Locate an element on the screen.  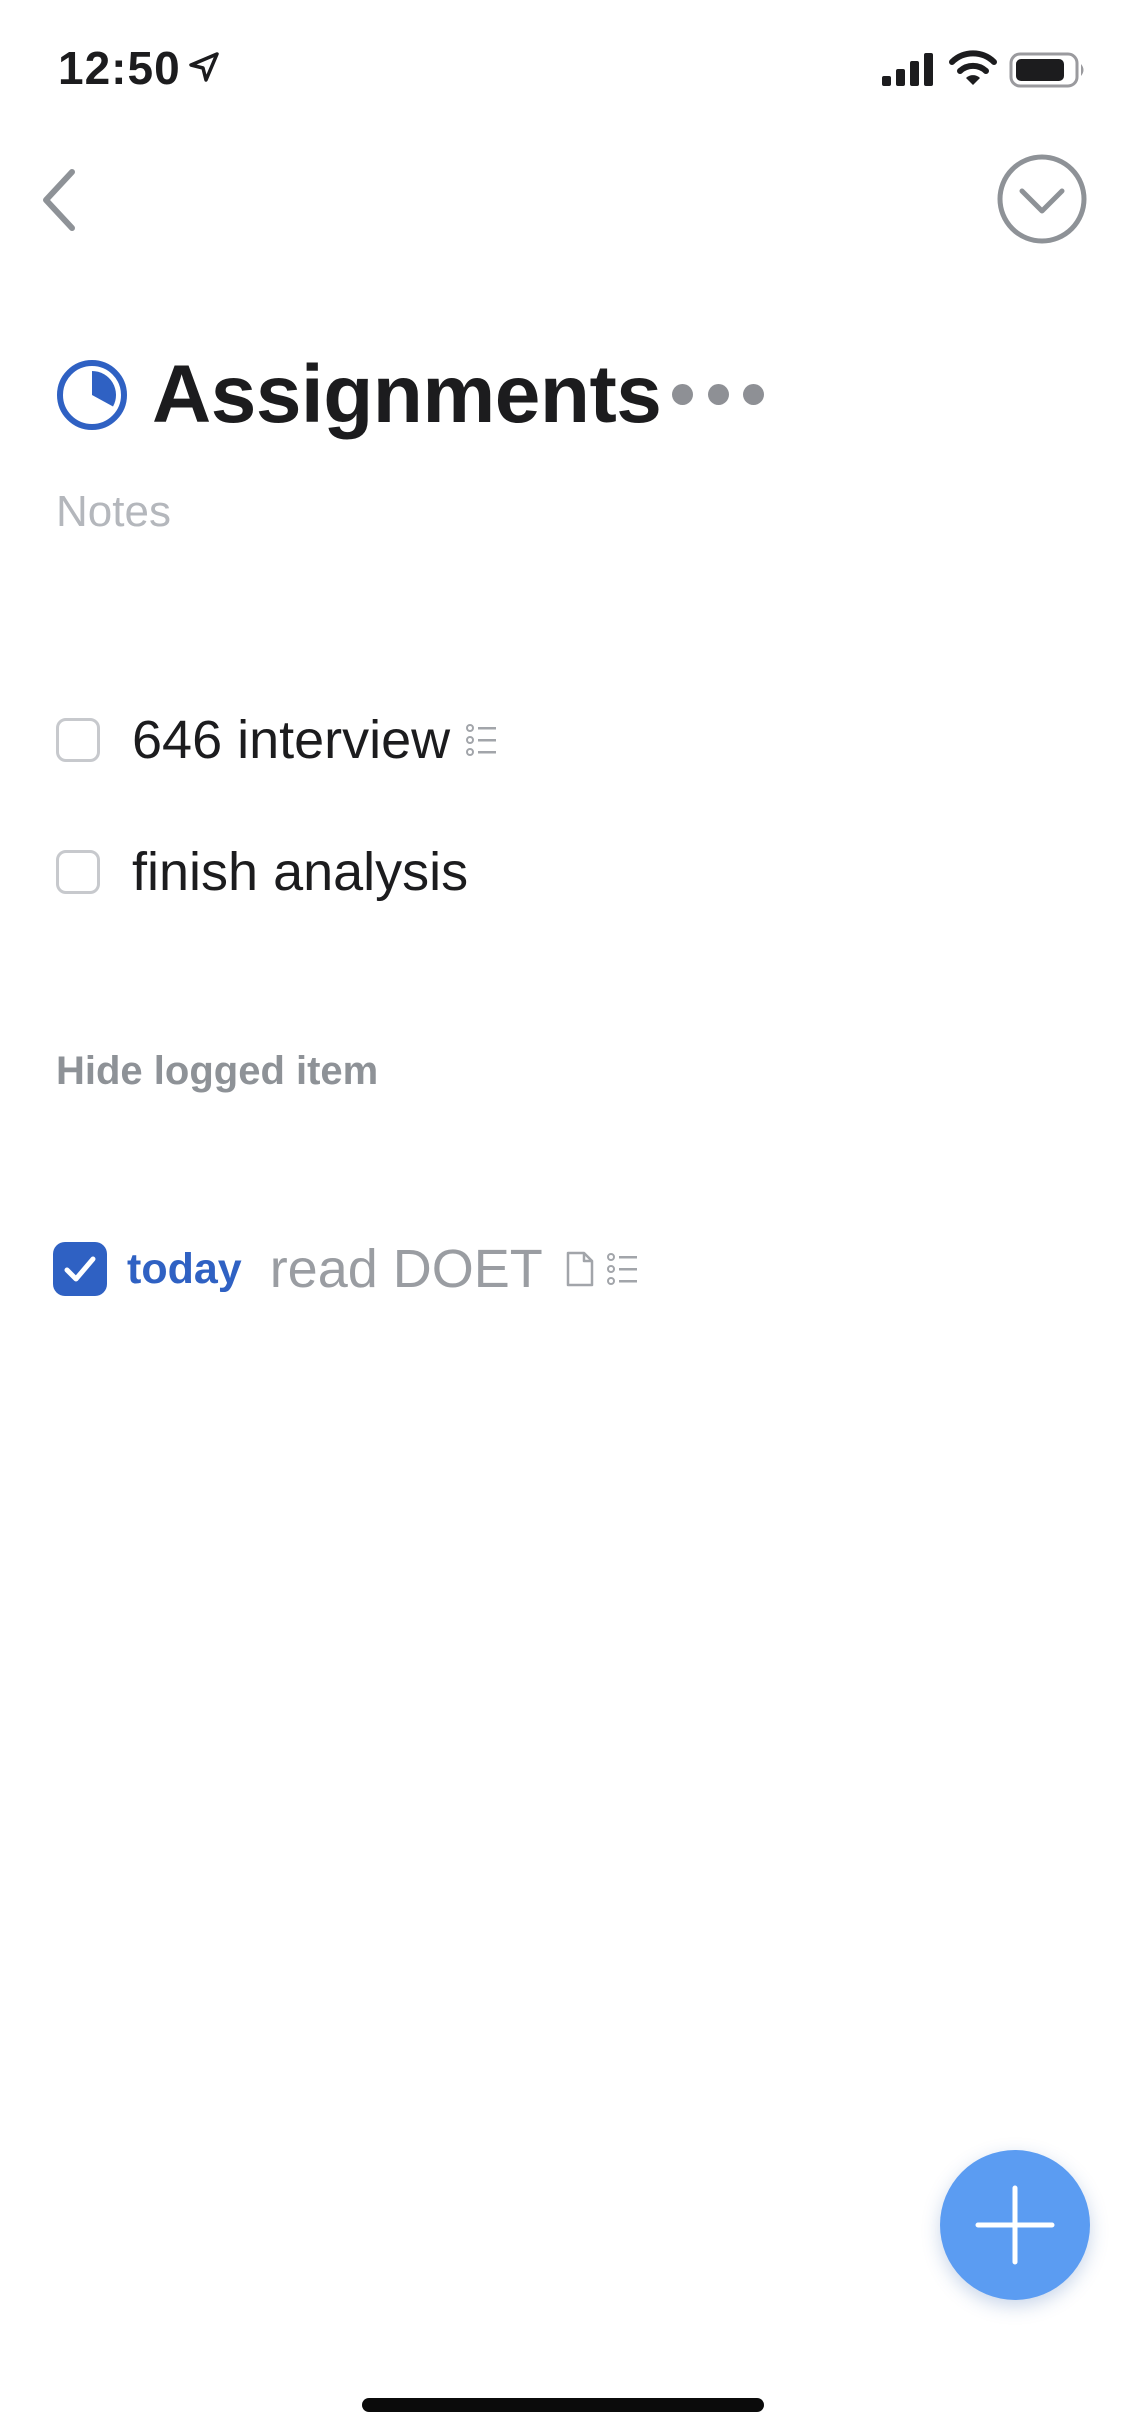
note-icon is located at coordinates (580, 1269).